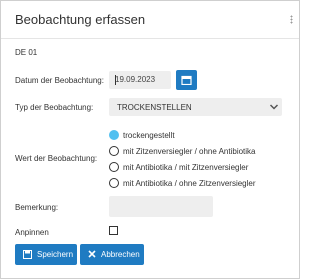  Describe the element at coordinates (92, 254) in the screenshot. I see `close-icon` at that location.